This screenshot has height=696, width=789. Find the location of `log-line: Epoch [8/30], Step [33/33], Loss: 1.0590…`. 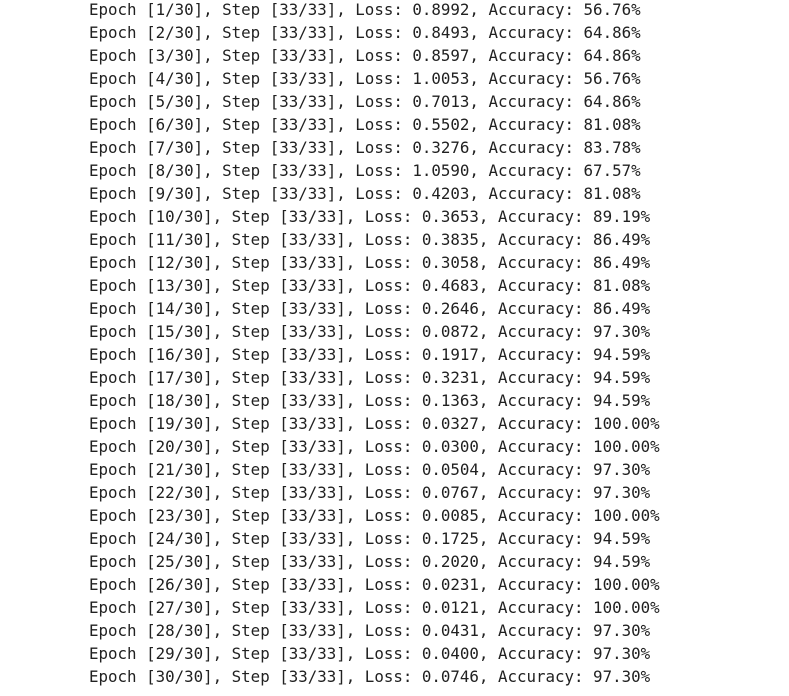

log-line: Epoch [8/30], Step [33/33], Loss: 1.0590… is located at coordinates (365, 170).